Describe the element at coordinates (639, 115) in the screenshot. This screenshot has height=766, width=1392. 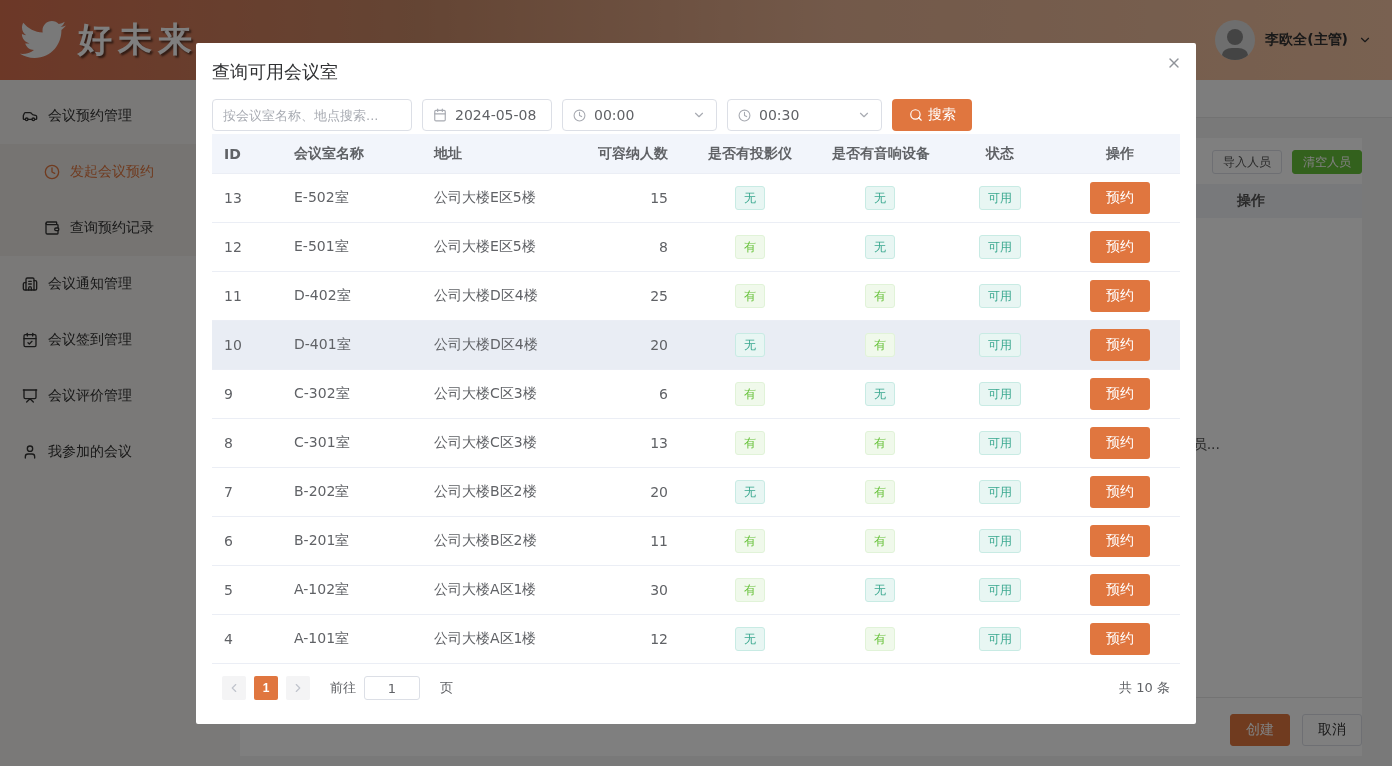
I see `time-field: 00:00` at that location.